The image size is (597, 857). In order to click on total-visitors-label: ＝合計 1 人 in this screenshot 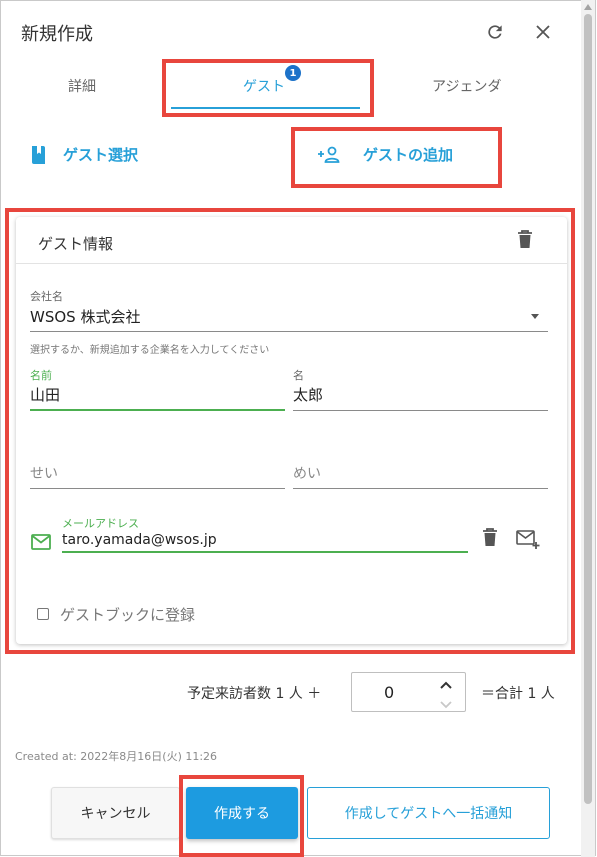, I will do `click(518, 694)`.